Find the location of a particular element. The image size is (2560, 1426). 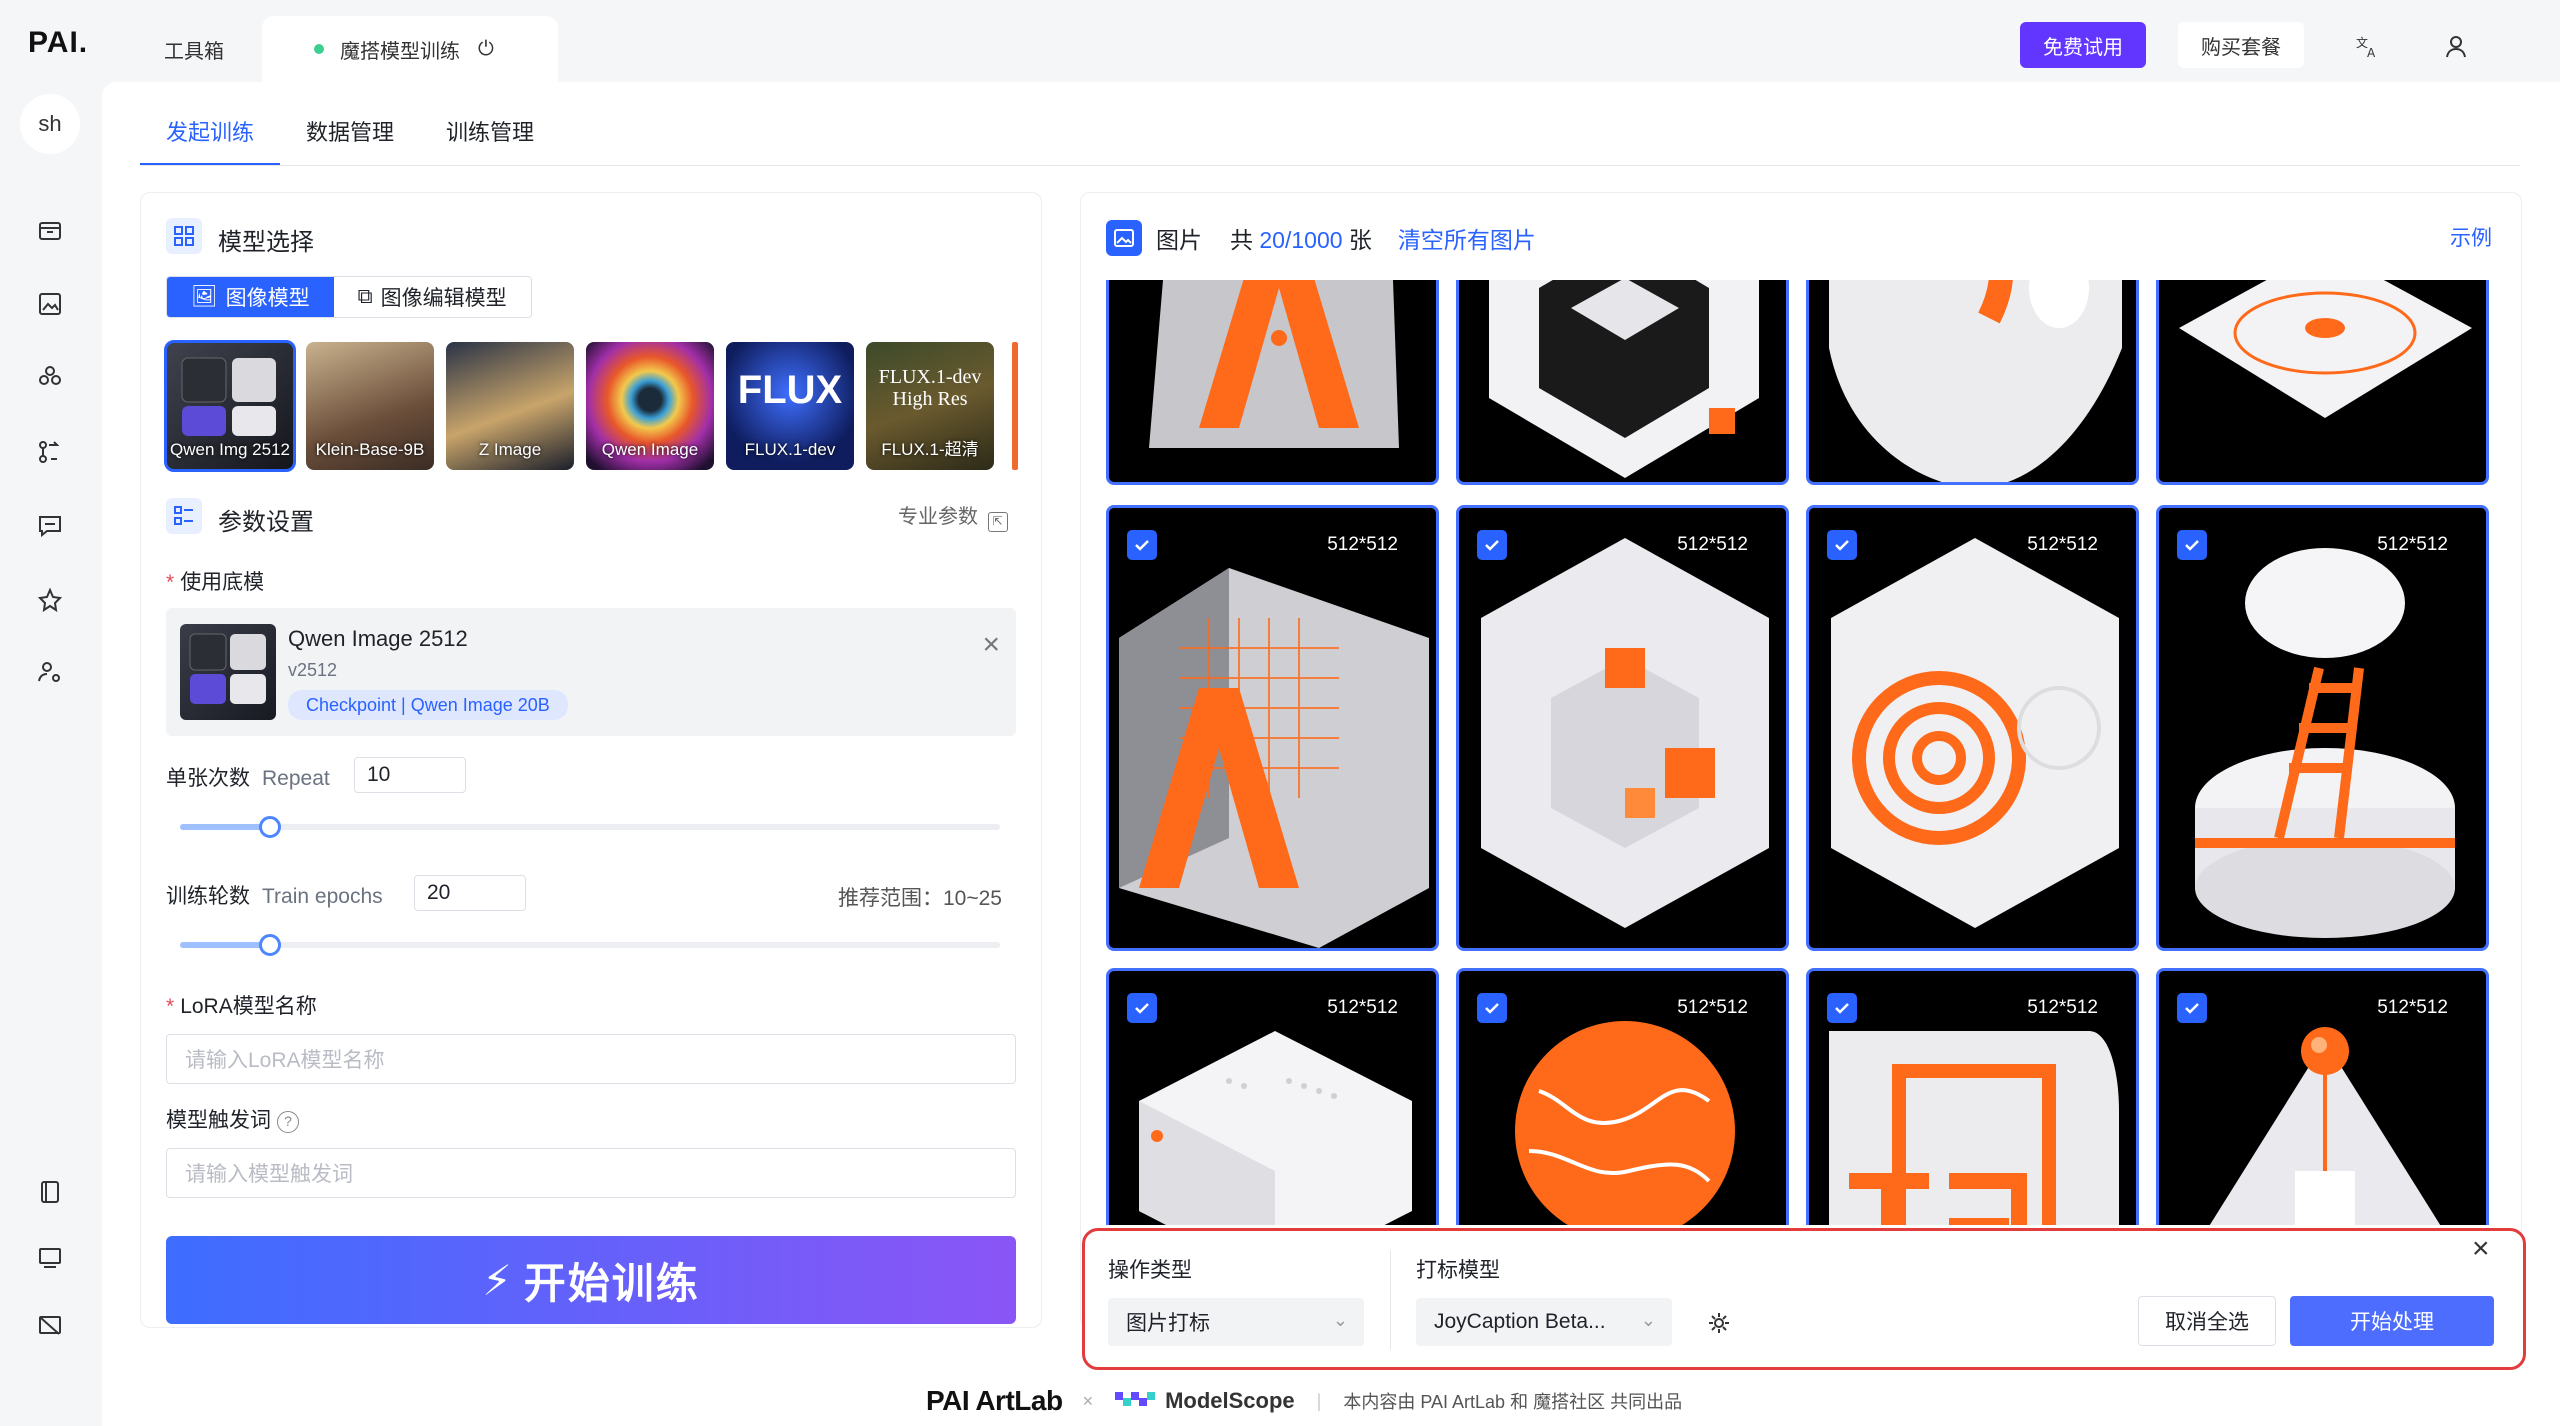

help-icon: ? is located at coordinates (288, 1122).